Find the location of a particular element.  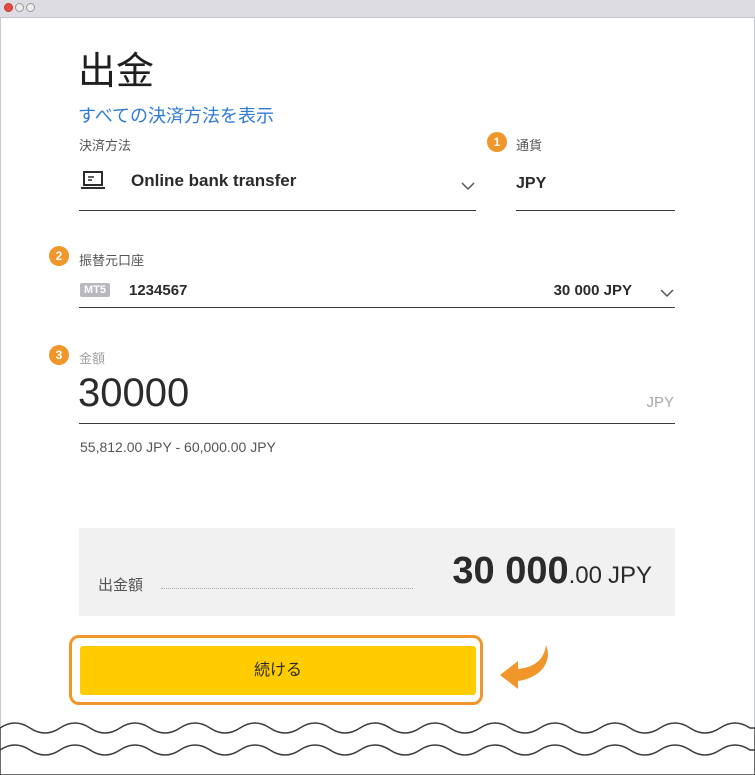

account-underline is located at coordinates (377, 307).